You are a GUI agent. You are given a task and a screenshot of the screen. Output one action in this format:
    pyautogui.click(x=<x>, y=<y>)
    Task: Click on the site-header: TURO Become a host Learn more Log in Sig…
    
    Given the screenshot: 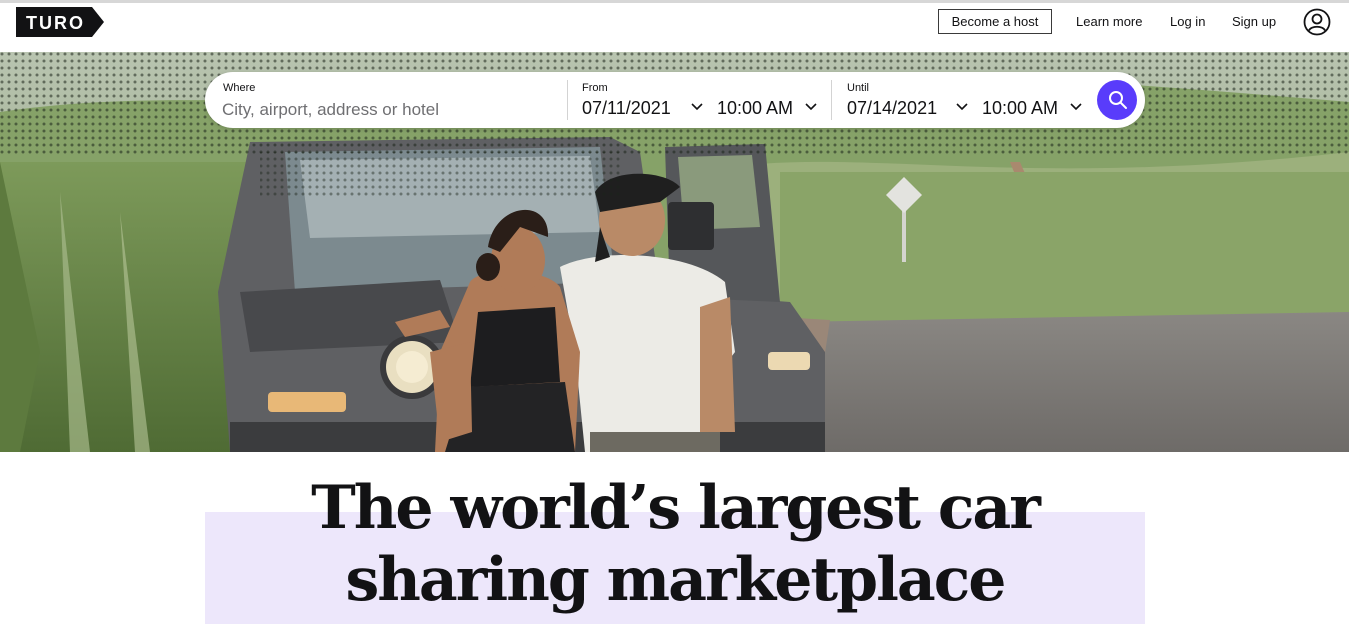 What is the action you would take?
    pyautogui.click(x=674, y=27)
    